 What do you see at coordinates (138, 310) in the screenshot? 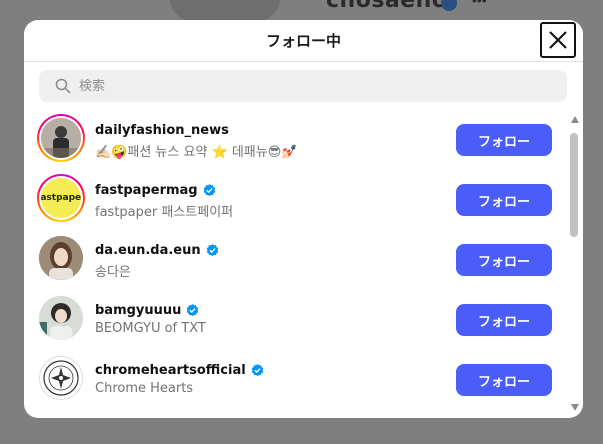
I see `username: bamgyuuuu` at bounding box center [138, 310].